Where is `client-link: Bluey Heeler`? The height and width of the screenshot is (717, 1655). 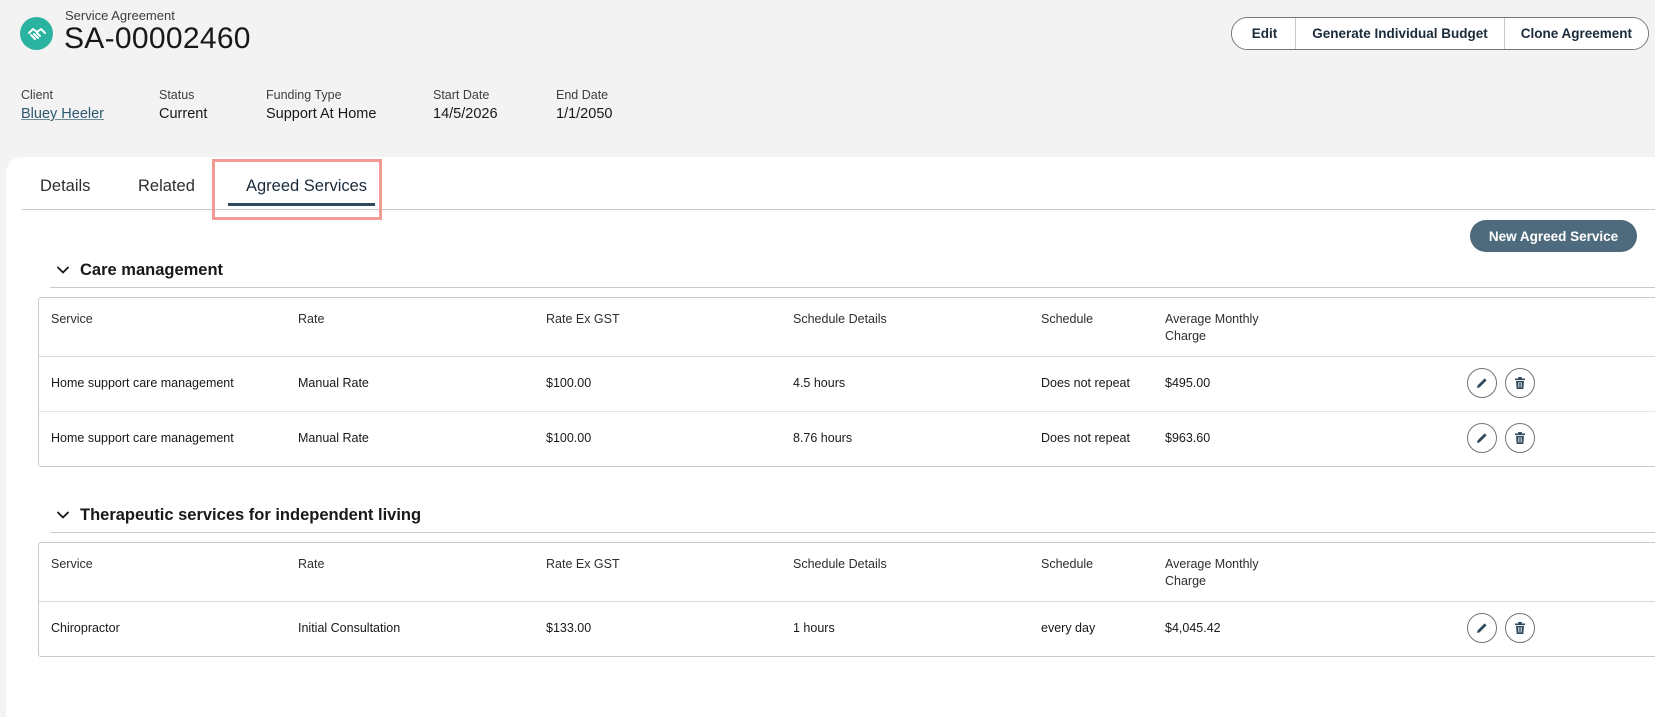 client-link: Bluey Heeler is located at coordinates (90, 114).